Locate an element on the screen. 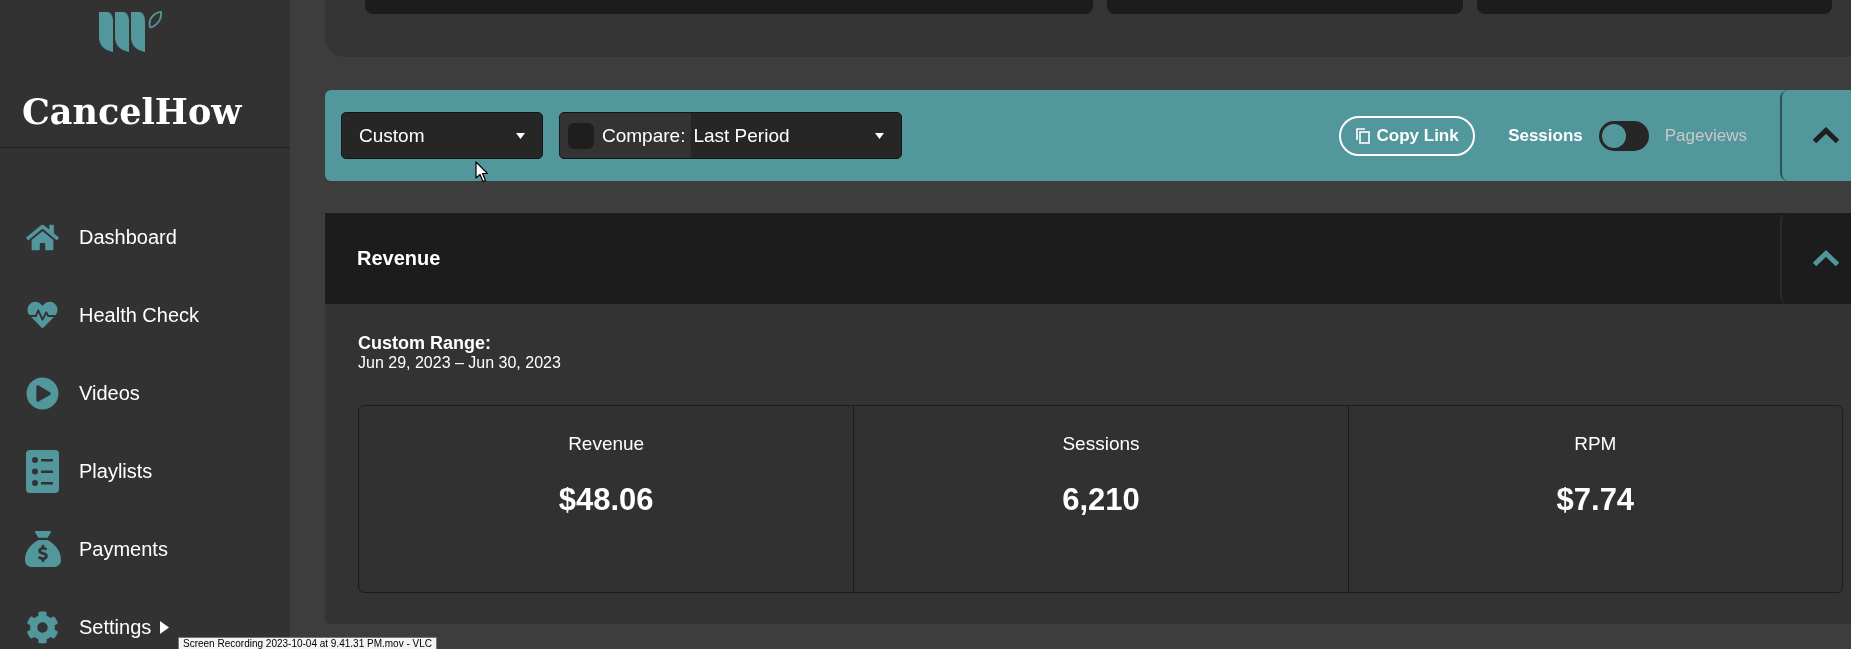  heart-pulse-icon is located at coordinates (42, 315).